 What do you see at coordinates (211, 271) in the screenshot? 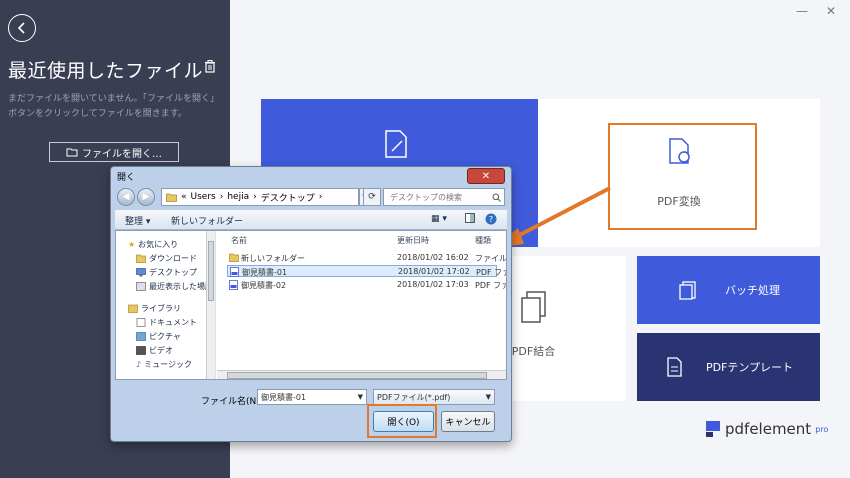
I see `nav-scrollbar-thumb` at bounding box center [211, 271].